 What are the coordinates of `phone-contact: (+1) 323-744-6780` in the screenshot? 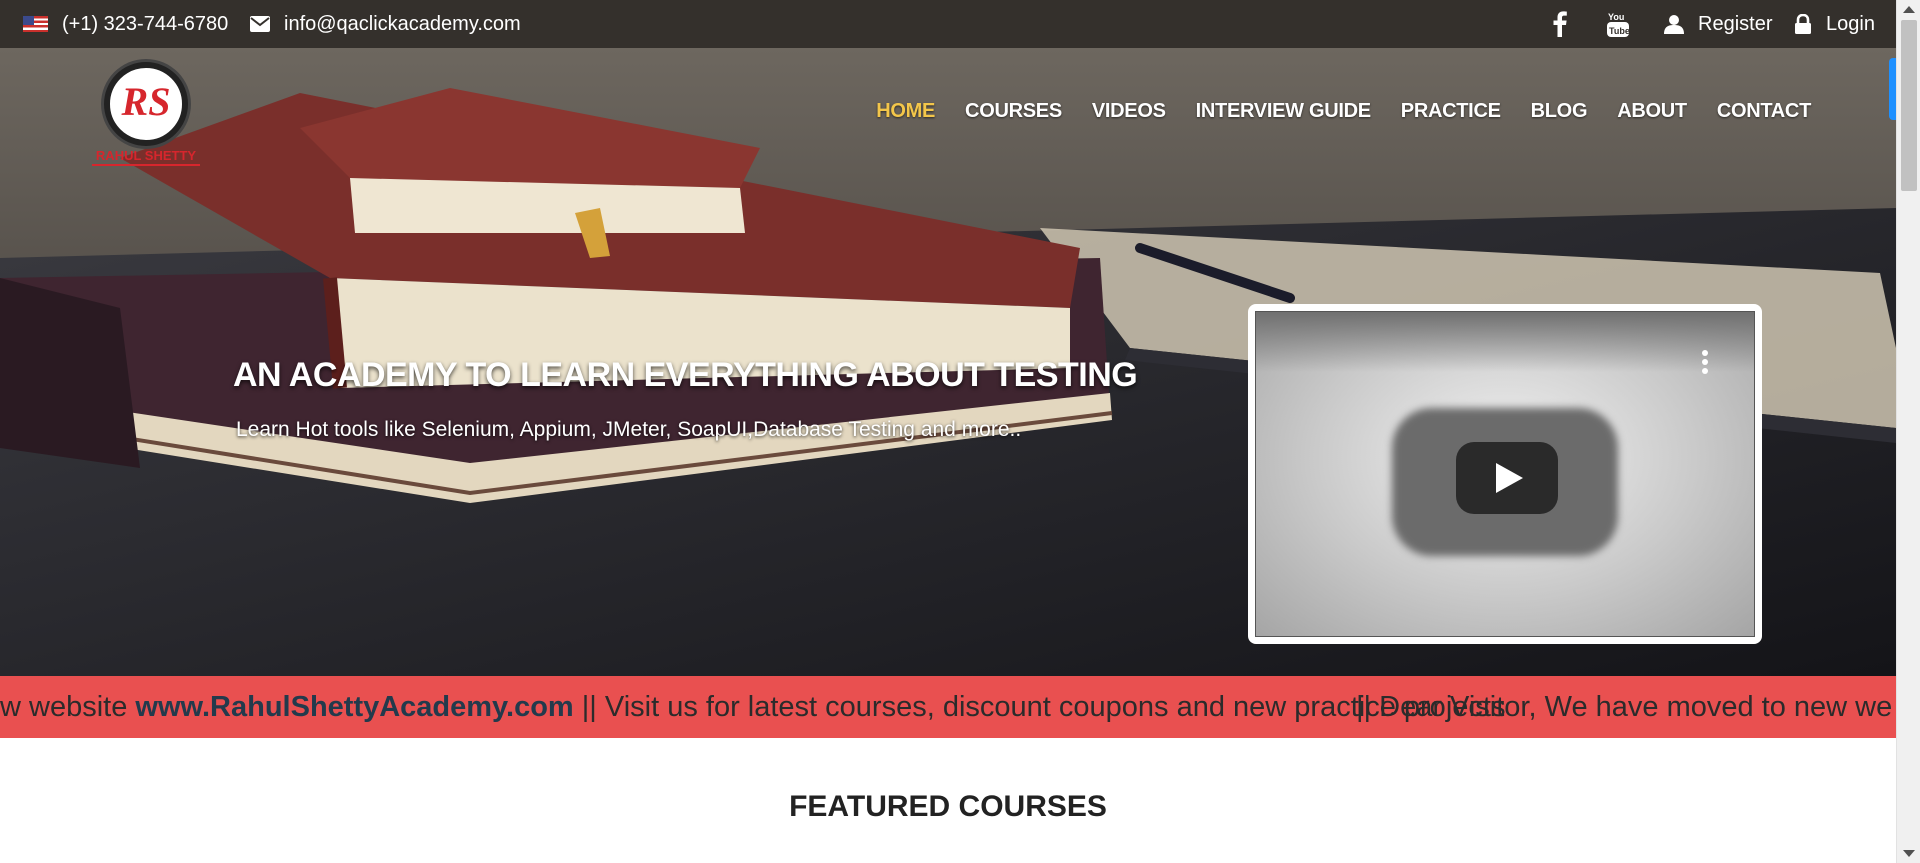 It's located at (125, 24).